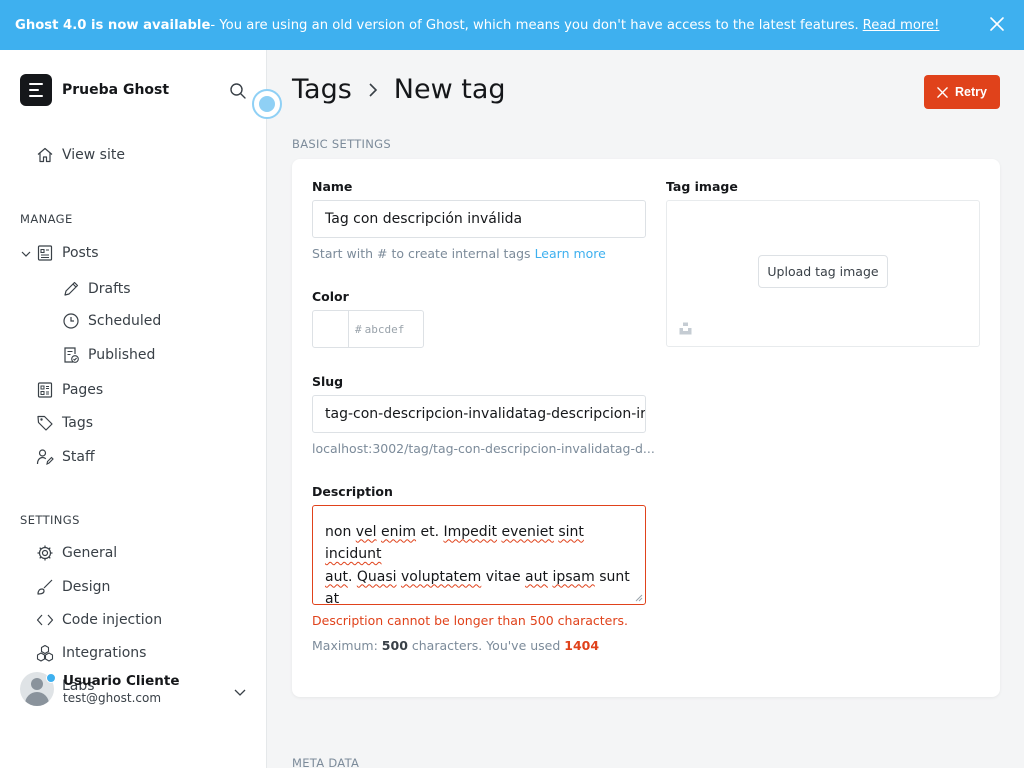  Describe the element at coordinates (45, 587) in the screenshot. I see `brush-icon` at that location.